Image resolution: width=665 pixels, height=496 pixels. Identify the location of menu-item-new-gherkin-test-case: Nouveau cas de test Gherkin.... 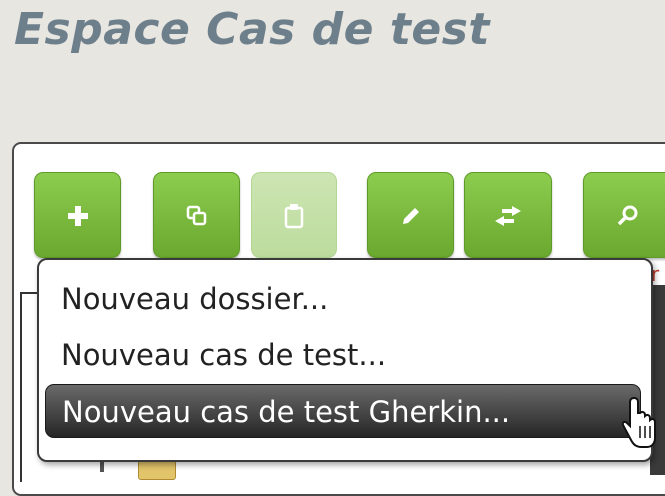
(343, 411).